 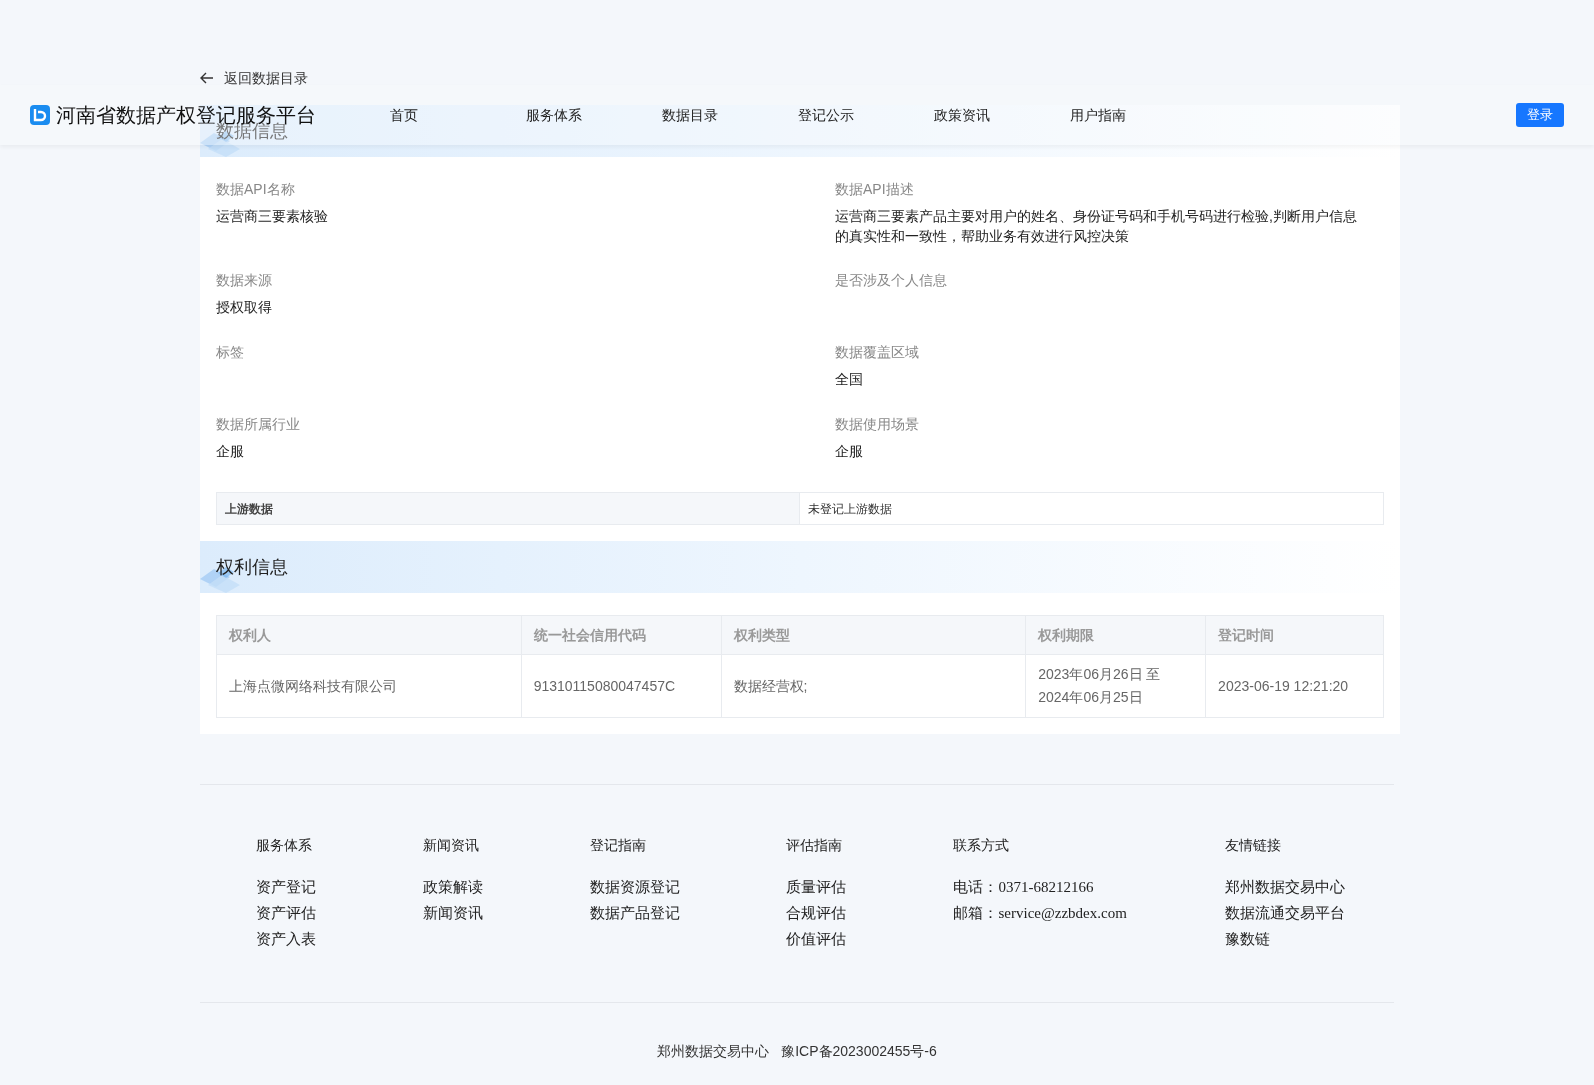 I want to click on footer-link: 价值评估, so click(x=869, y=939).